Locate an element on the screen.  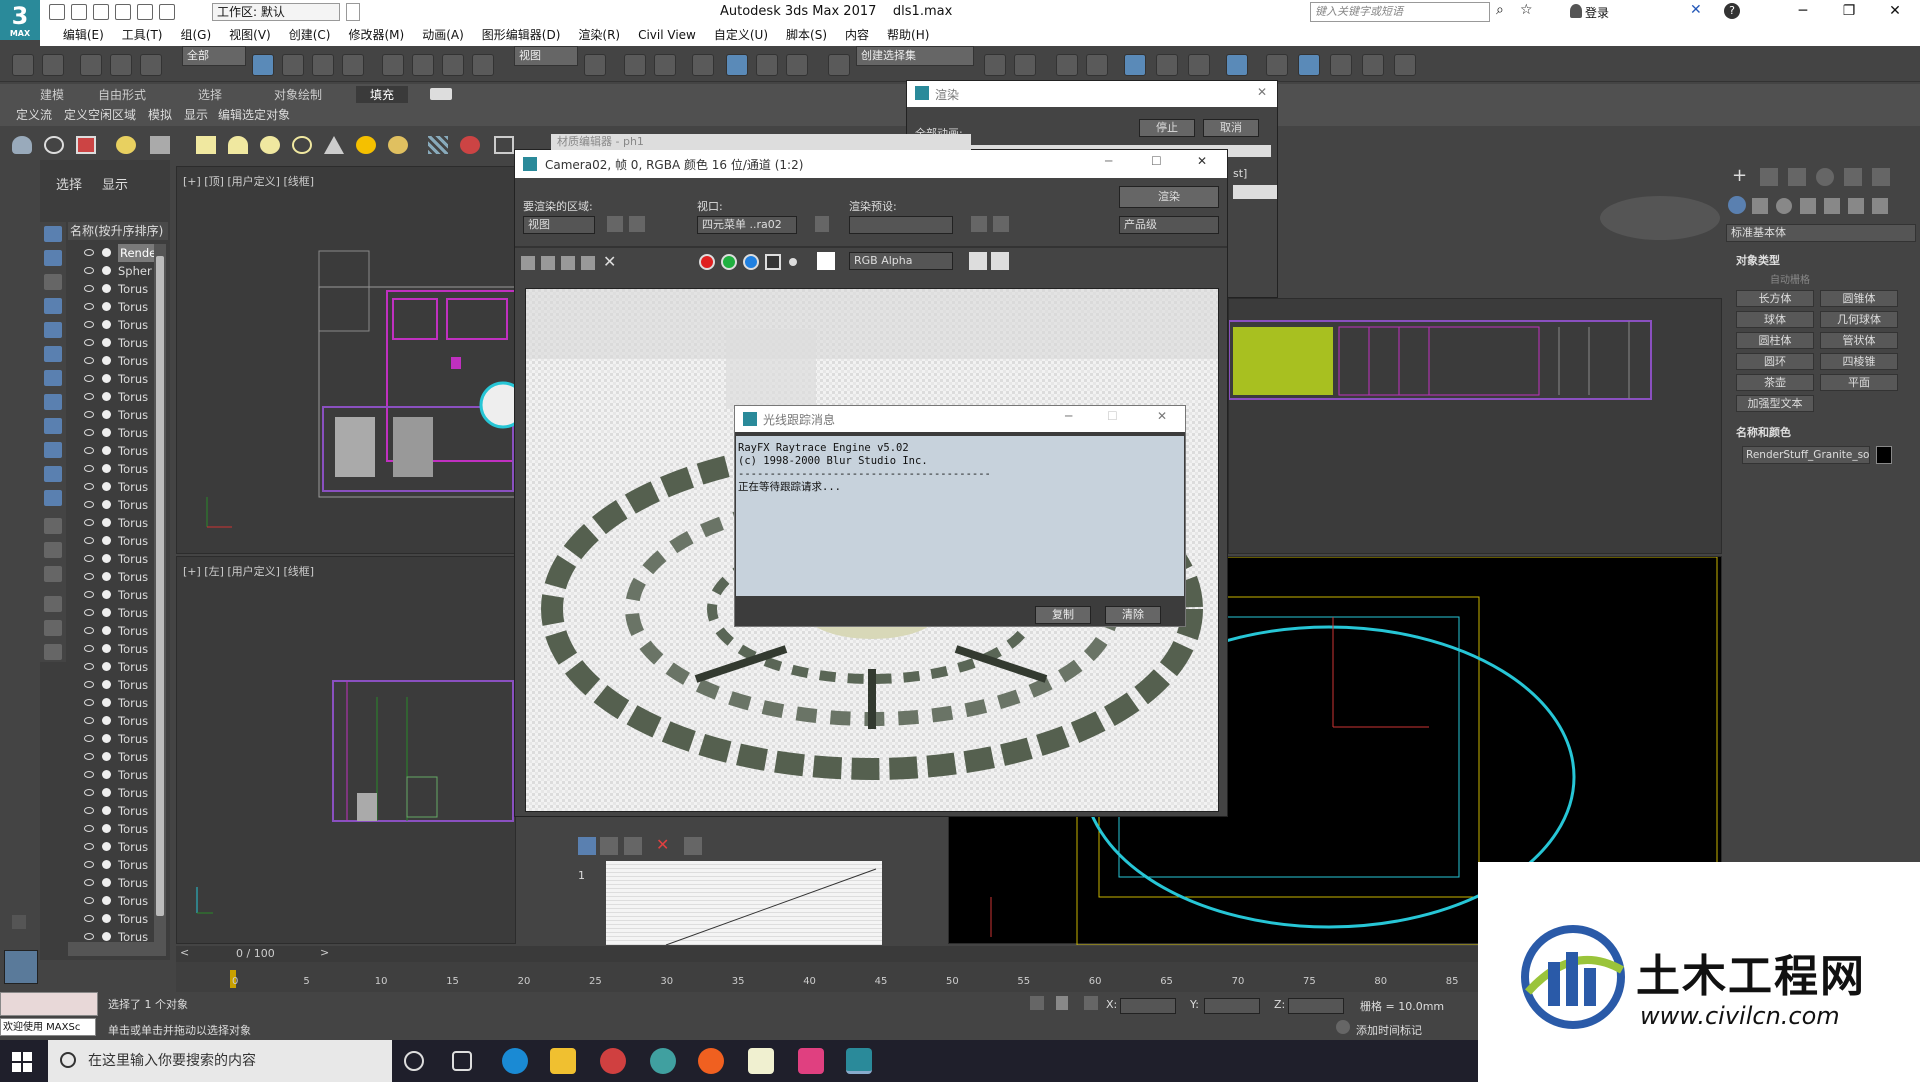
cone-button: 圆锥体 is located at coordinates (1859, 298).